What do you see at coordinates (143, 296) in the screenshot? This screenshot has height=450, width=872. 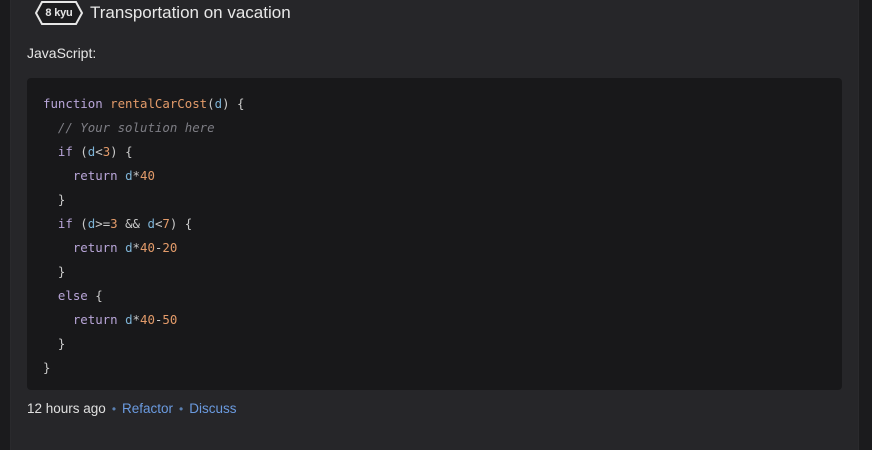 I see `code-line: else {` at bounding box center [143, 296].